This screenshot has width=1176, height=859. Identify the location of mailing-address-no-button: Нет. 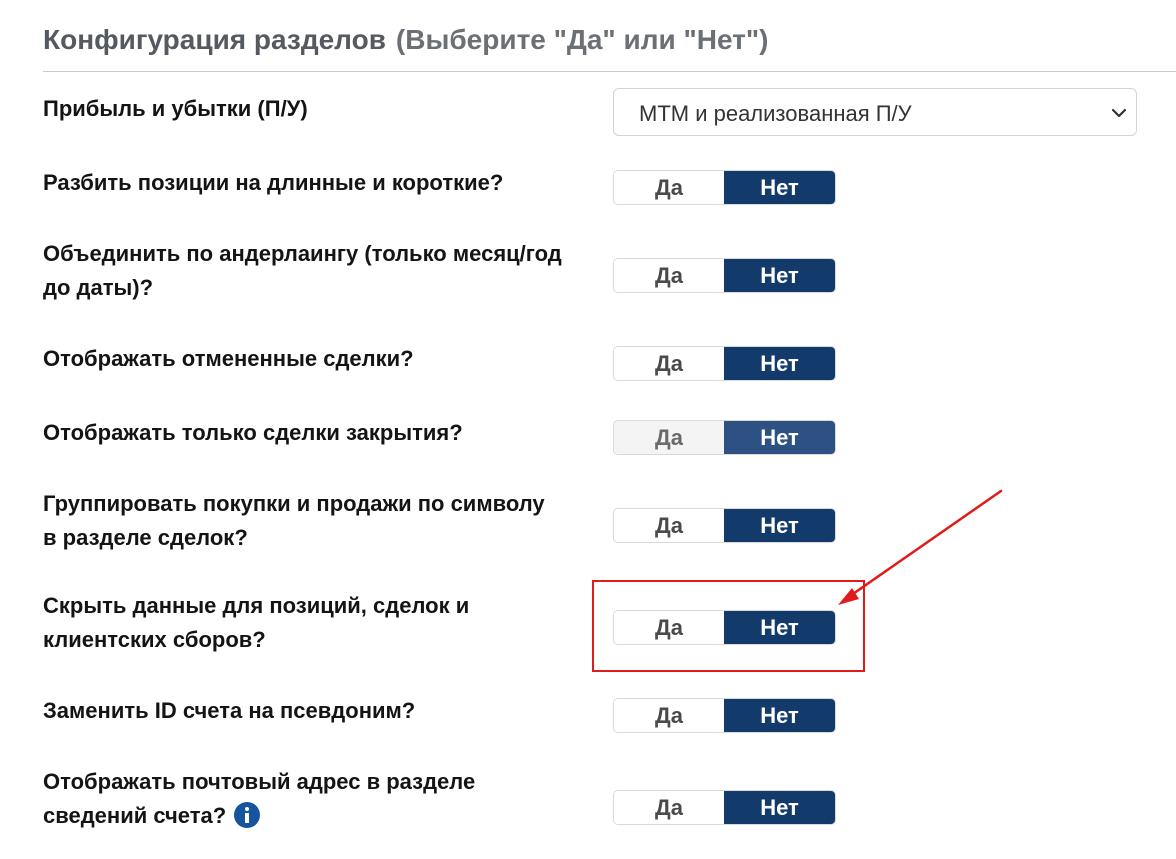
(779, 807).